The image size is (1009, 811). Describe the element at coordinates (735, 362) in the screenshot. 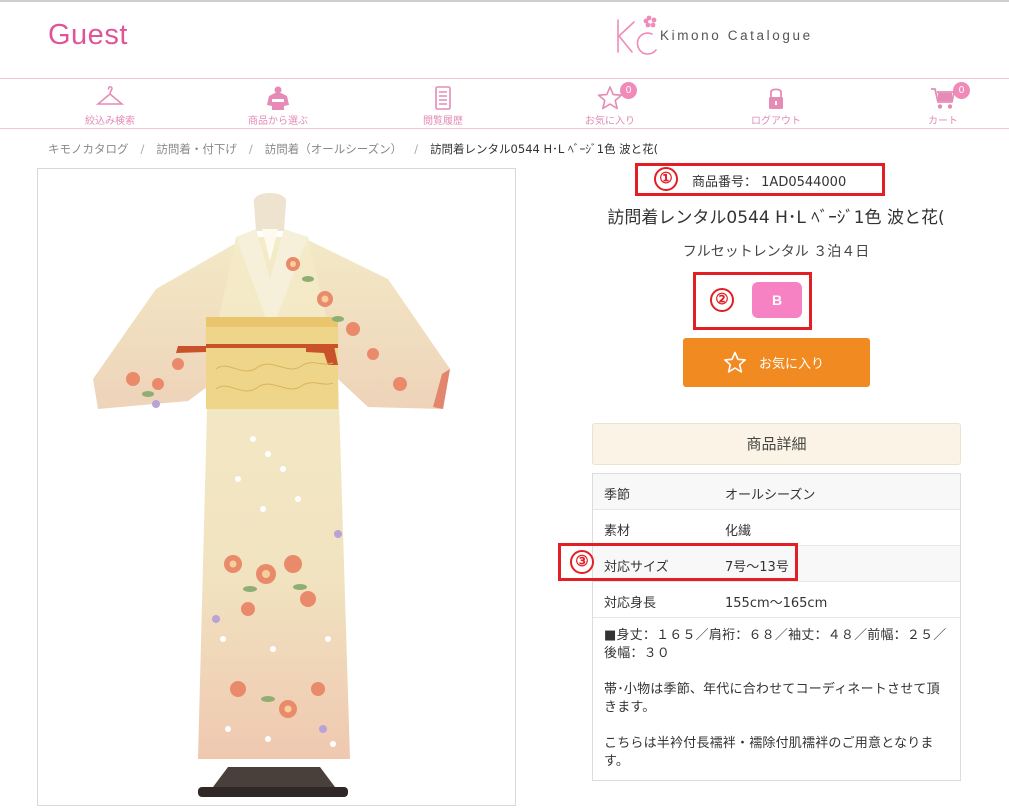

I see `star-outline-icon` at that location.